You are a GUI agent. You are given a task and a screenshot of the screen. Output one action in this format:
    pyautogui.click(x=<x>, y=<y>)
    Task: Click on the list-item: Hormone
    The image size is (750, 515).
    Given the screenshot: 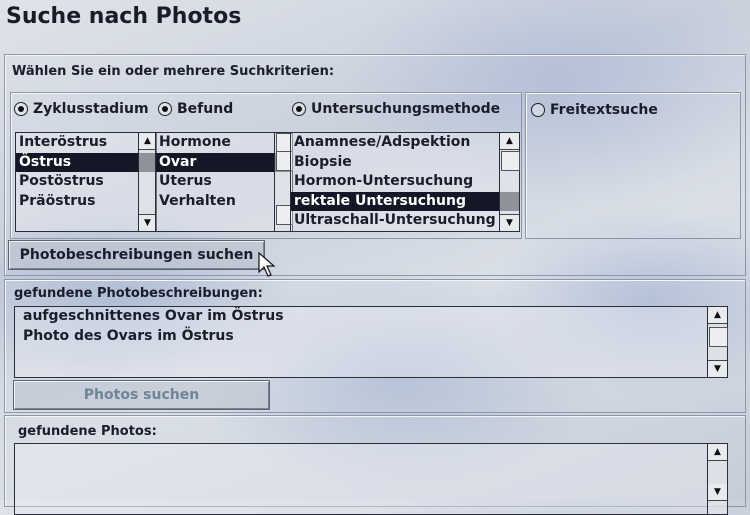 What is the action you would take?
    pyautogui.click(x=224, y=143)
    